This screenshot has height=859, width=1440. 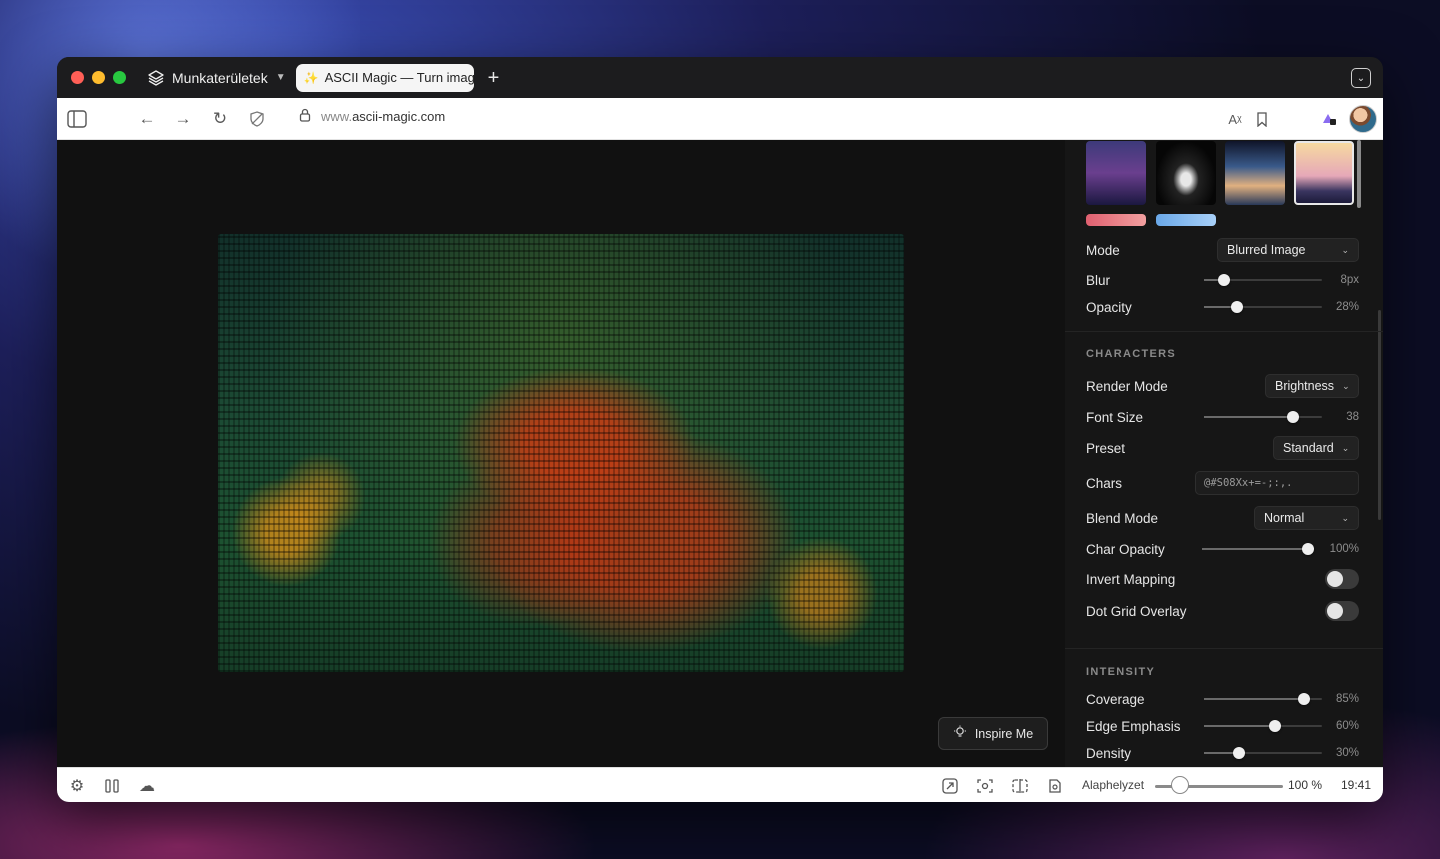 What do you see at coordinates (1254, 699) in the screenshot?
I see `coverage-slider-fill` at bounding box center [1254, 699].